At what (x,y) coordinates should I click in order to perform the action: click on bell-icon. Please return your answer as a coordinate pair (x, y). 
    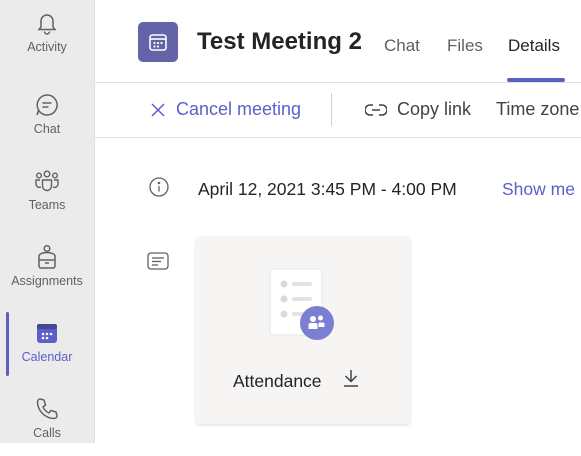
    Looking at the image, I should click on (47, 23).